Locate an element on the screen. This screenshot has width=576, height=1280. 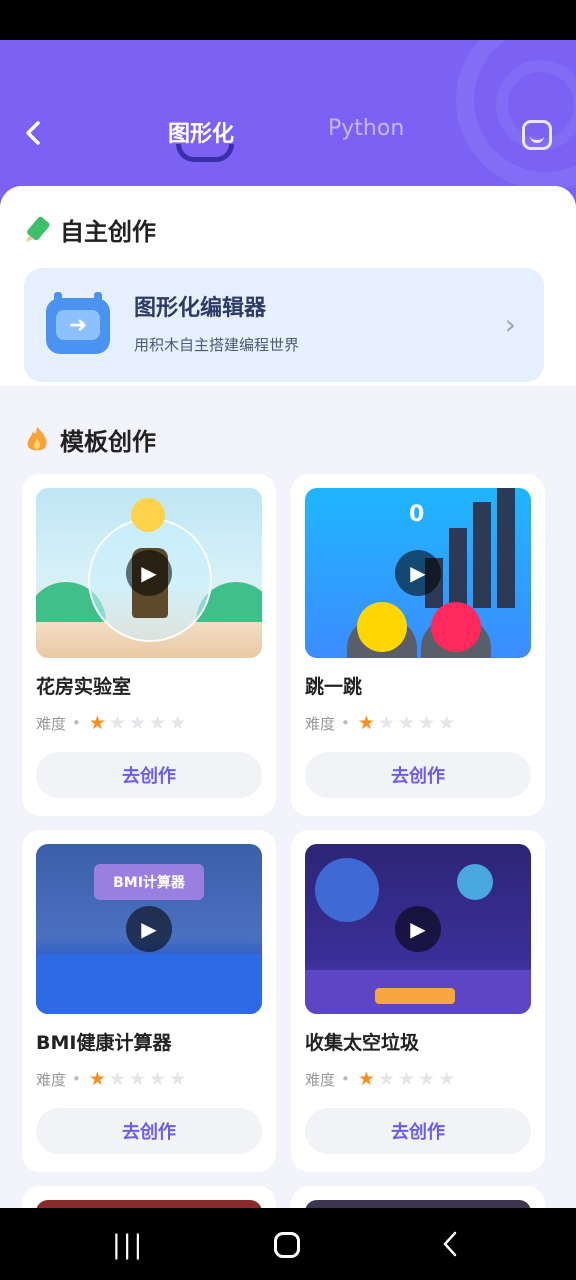
editor-subtitle: 用积木自主搭建编程世界 is located at coordinates (217, 345).